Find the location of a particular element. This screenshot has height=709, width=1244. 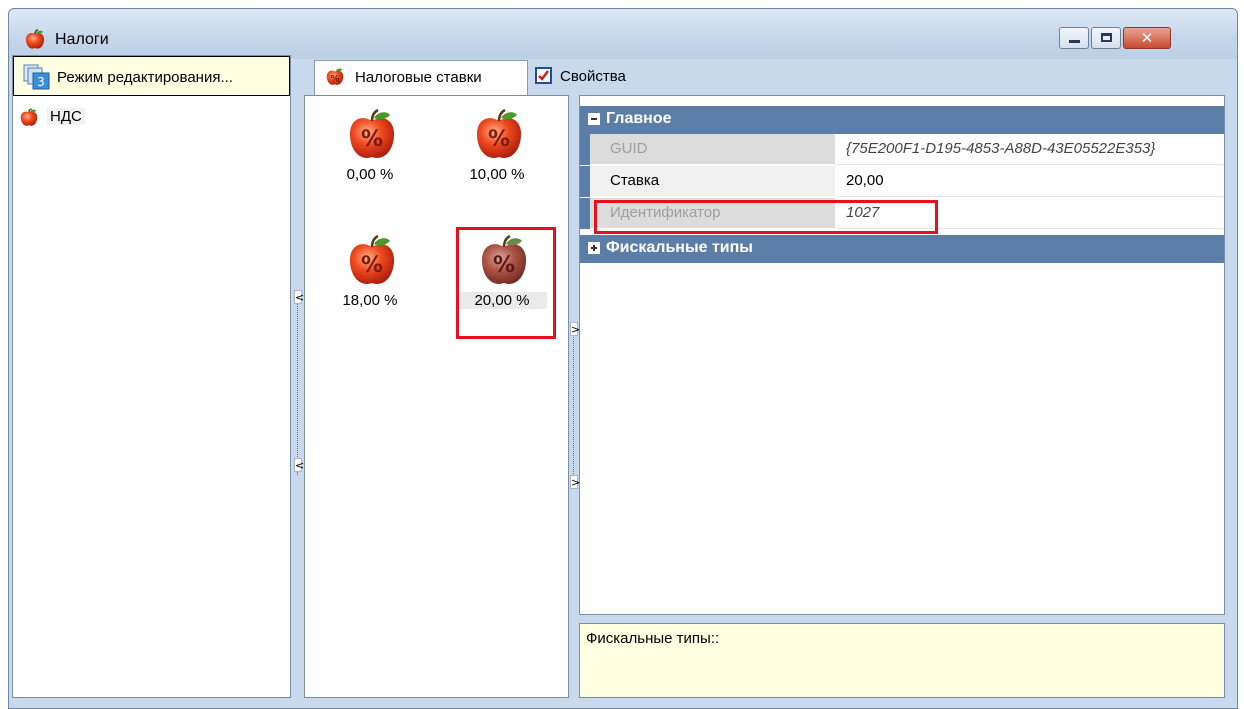

tax-rate-label: 20,00 % is located at coordinates (502, 300).